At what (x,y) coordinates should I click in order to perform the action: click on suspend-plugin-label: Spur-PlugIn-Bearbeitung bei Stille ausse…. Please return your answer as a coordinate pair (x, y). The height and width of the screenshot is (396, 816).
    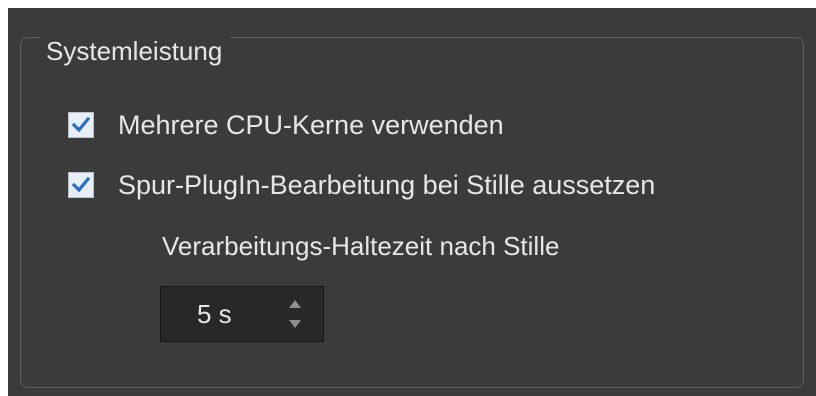
    Looking at the image, I should click on (387, 184).